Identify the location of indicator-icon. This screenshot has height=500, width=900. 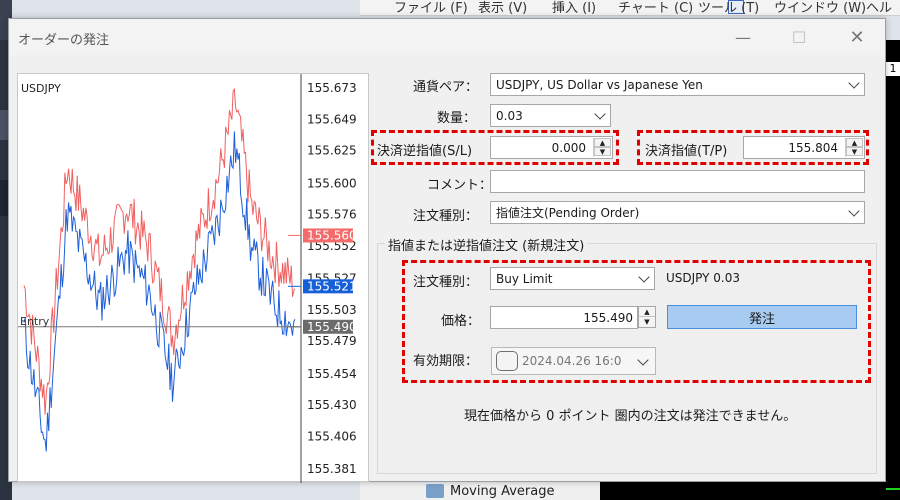
(435, 491).